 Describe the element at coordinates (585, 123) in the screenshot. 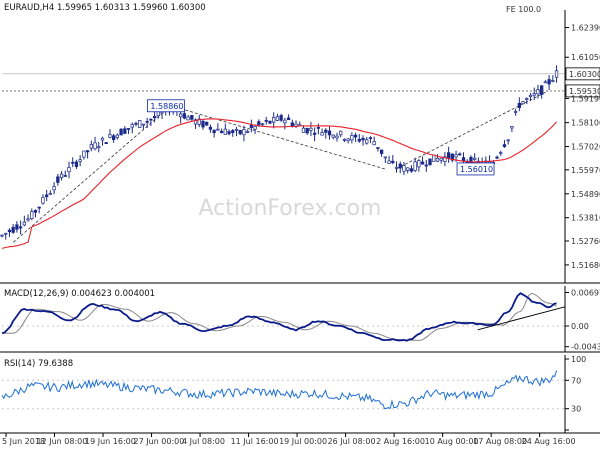

I see `price-tick-label: 1.58100` at that location.